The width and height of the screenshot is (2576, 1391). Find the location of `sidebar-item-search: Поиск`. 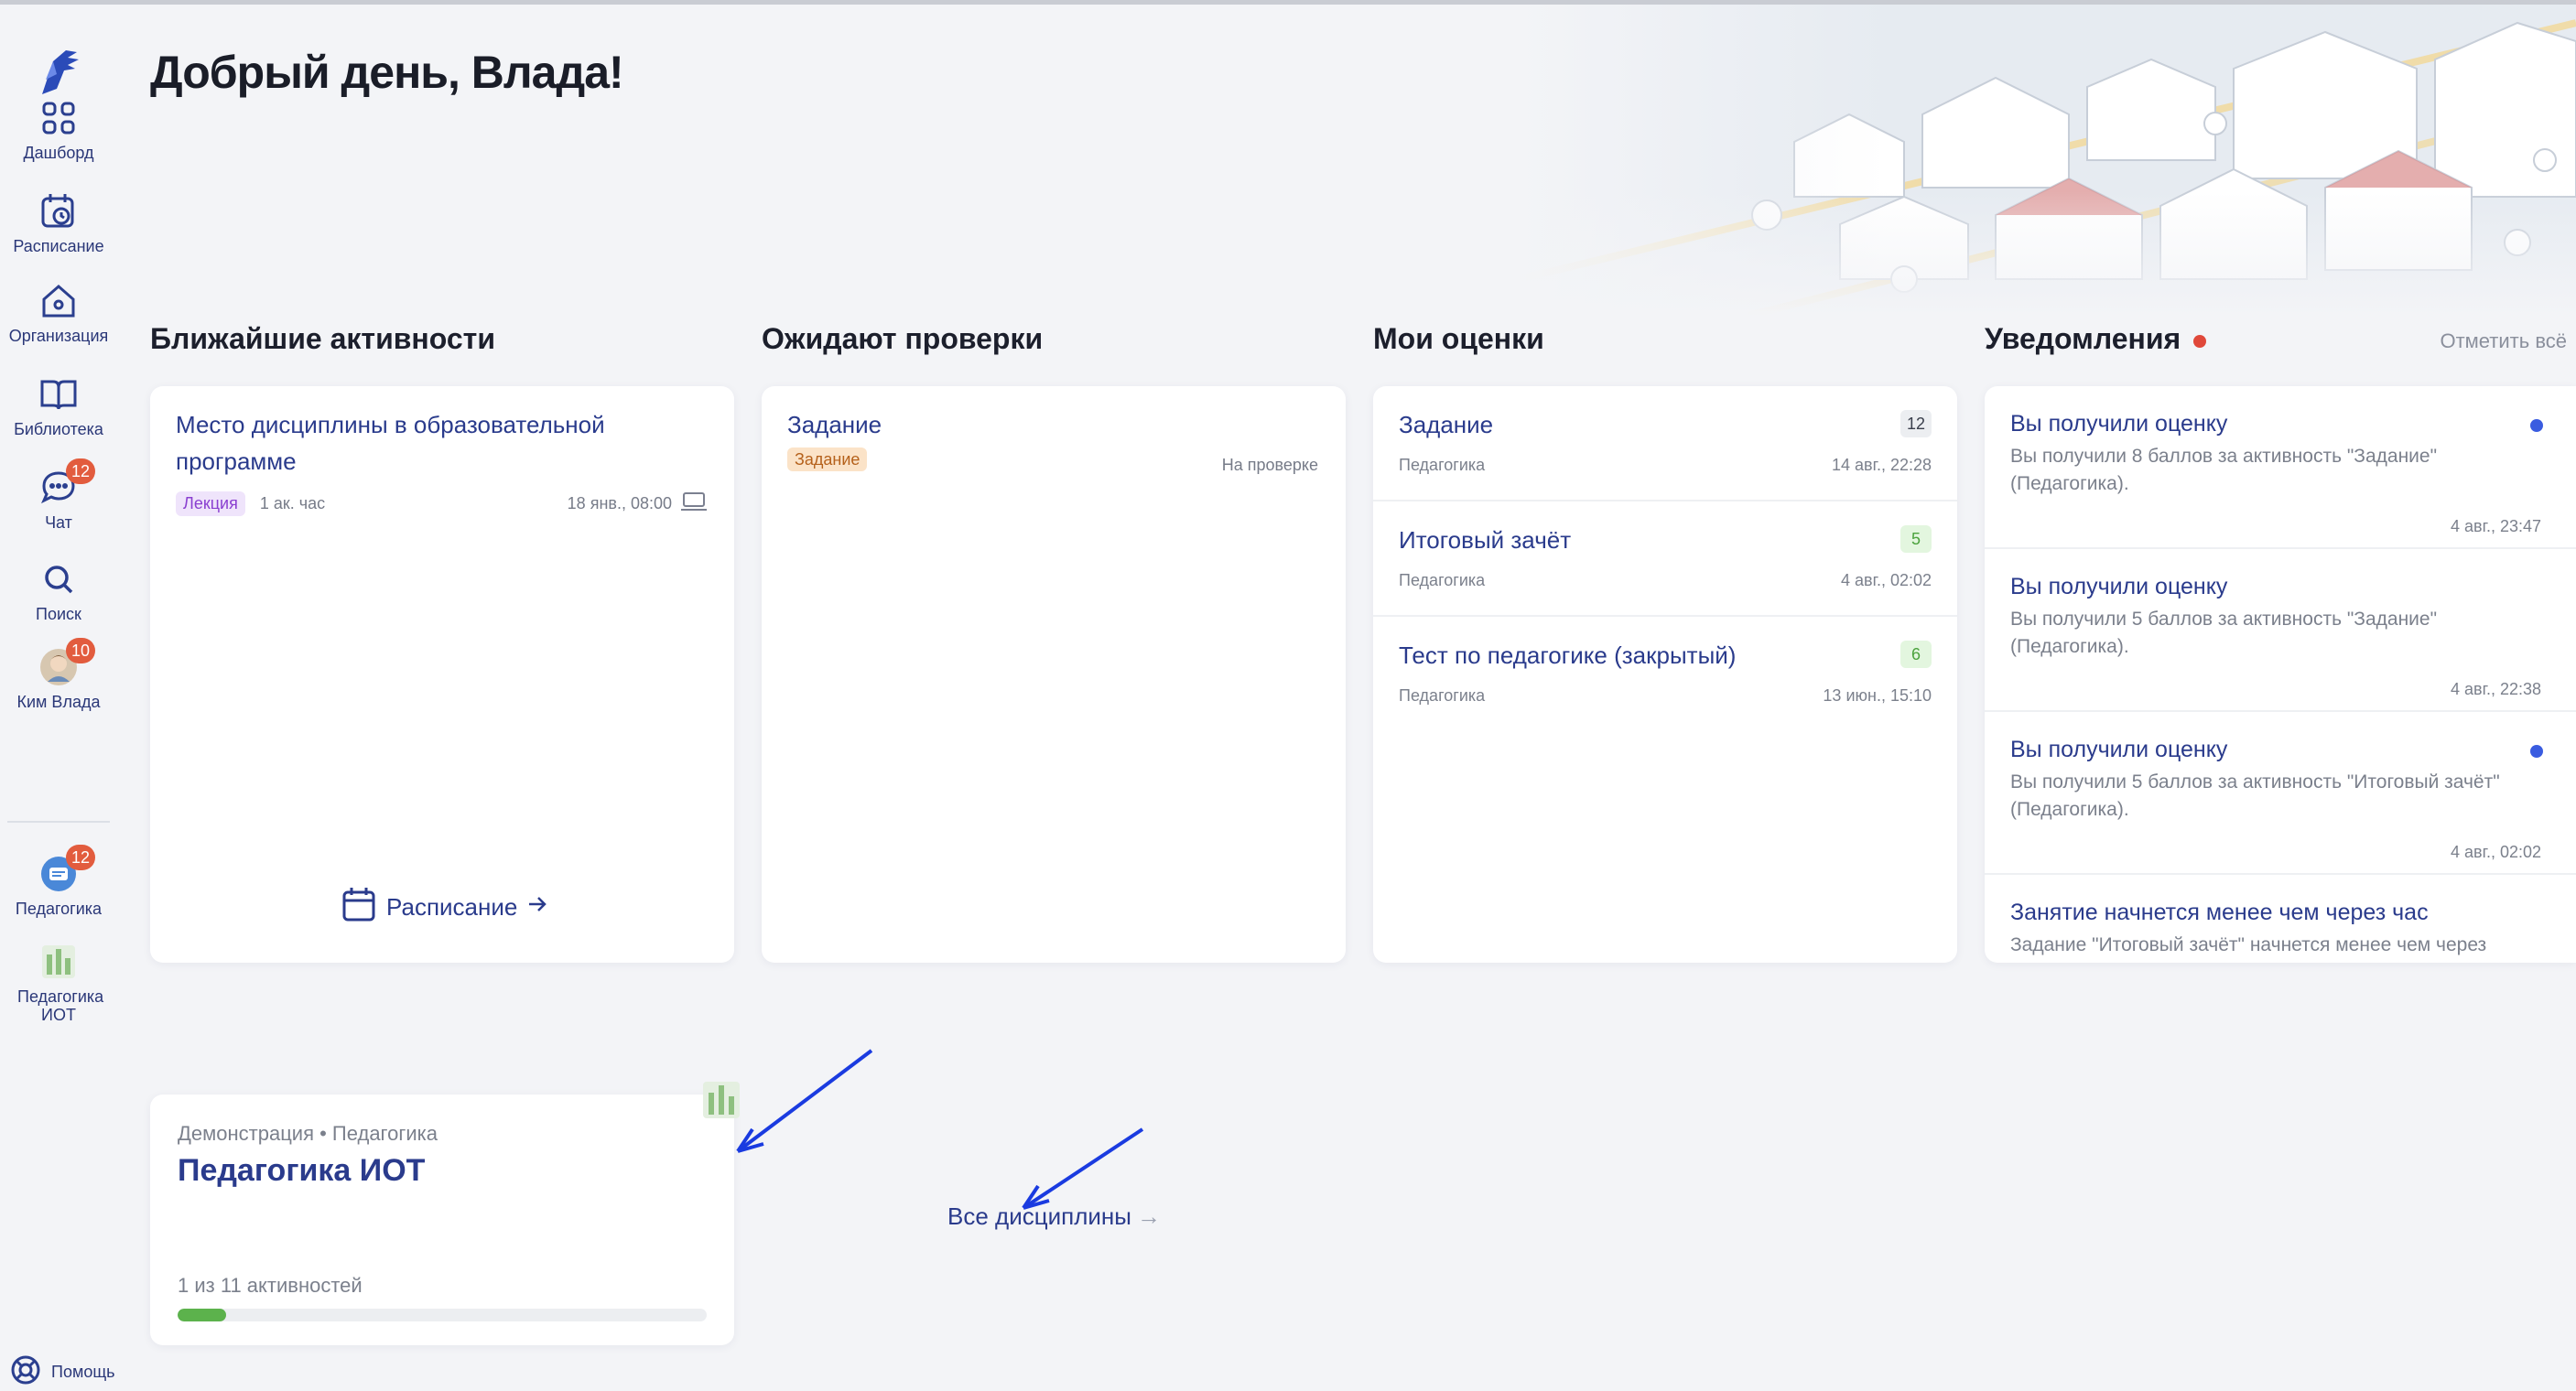

sidebar-item-search: Поиск is located at coordinates (59, 591).